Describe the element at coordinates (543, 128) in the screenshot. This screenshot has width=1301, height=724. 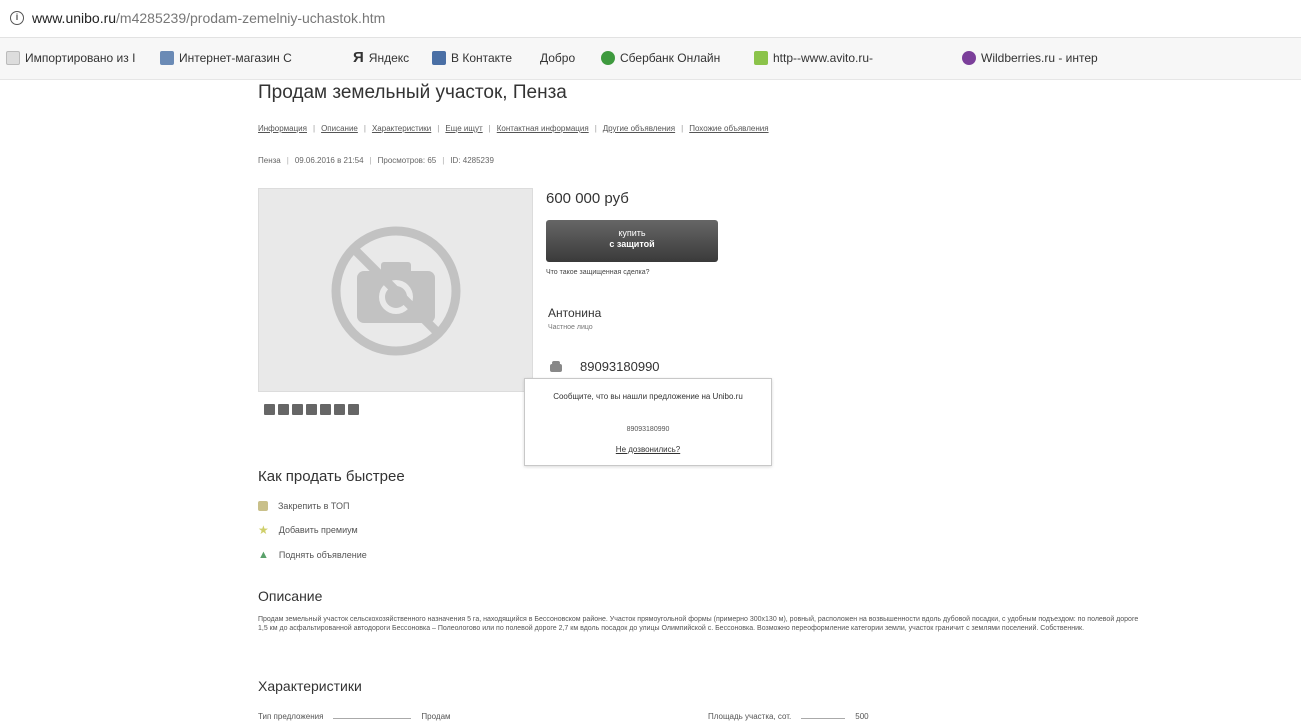
I see `tab-contact-info: Контактная информация` at that location.